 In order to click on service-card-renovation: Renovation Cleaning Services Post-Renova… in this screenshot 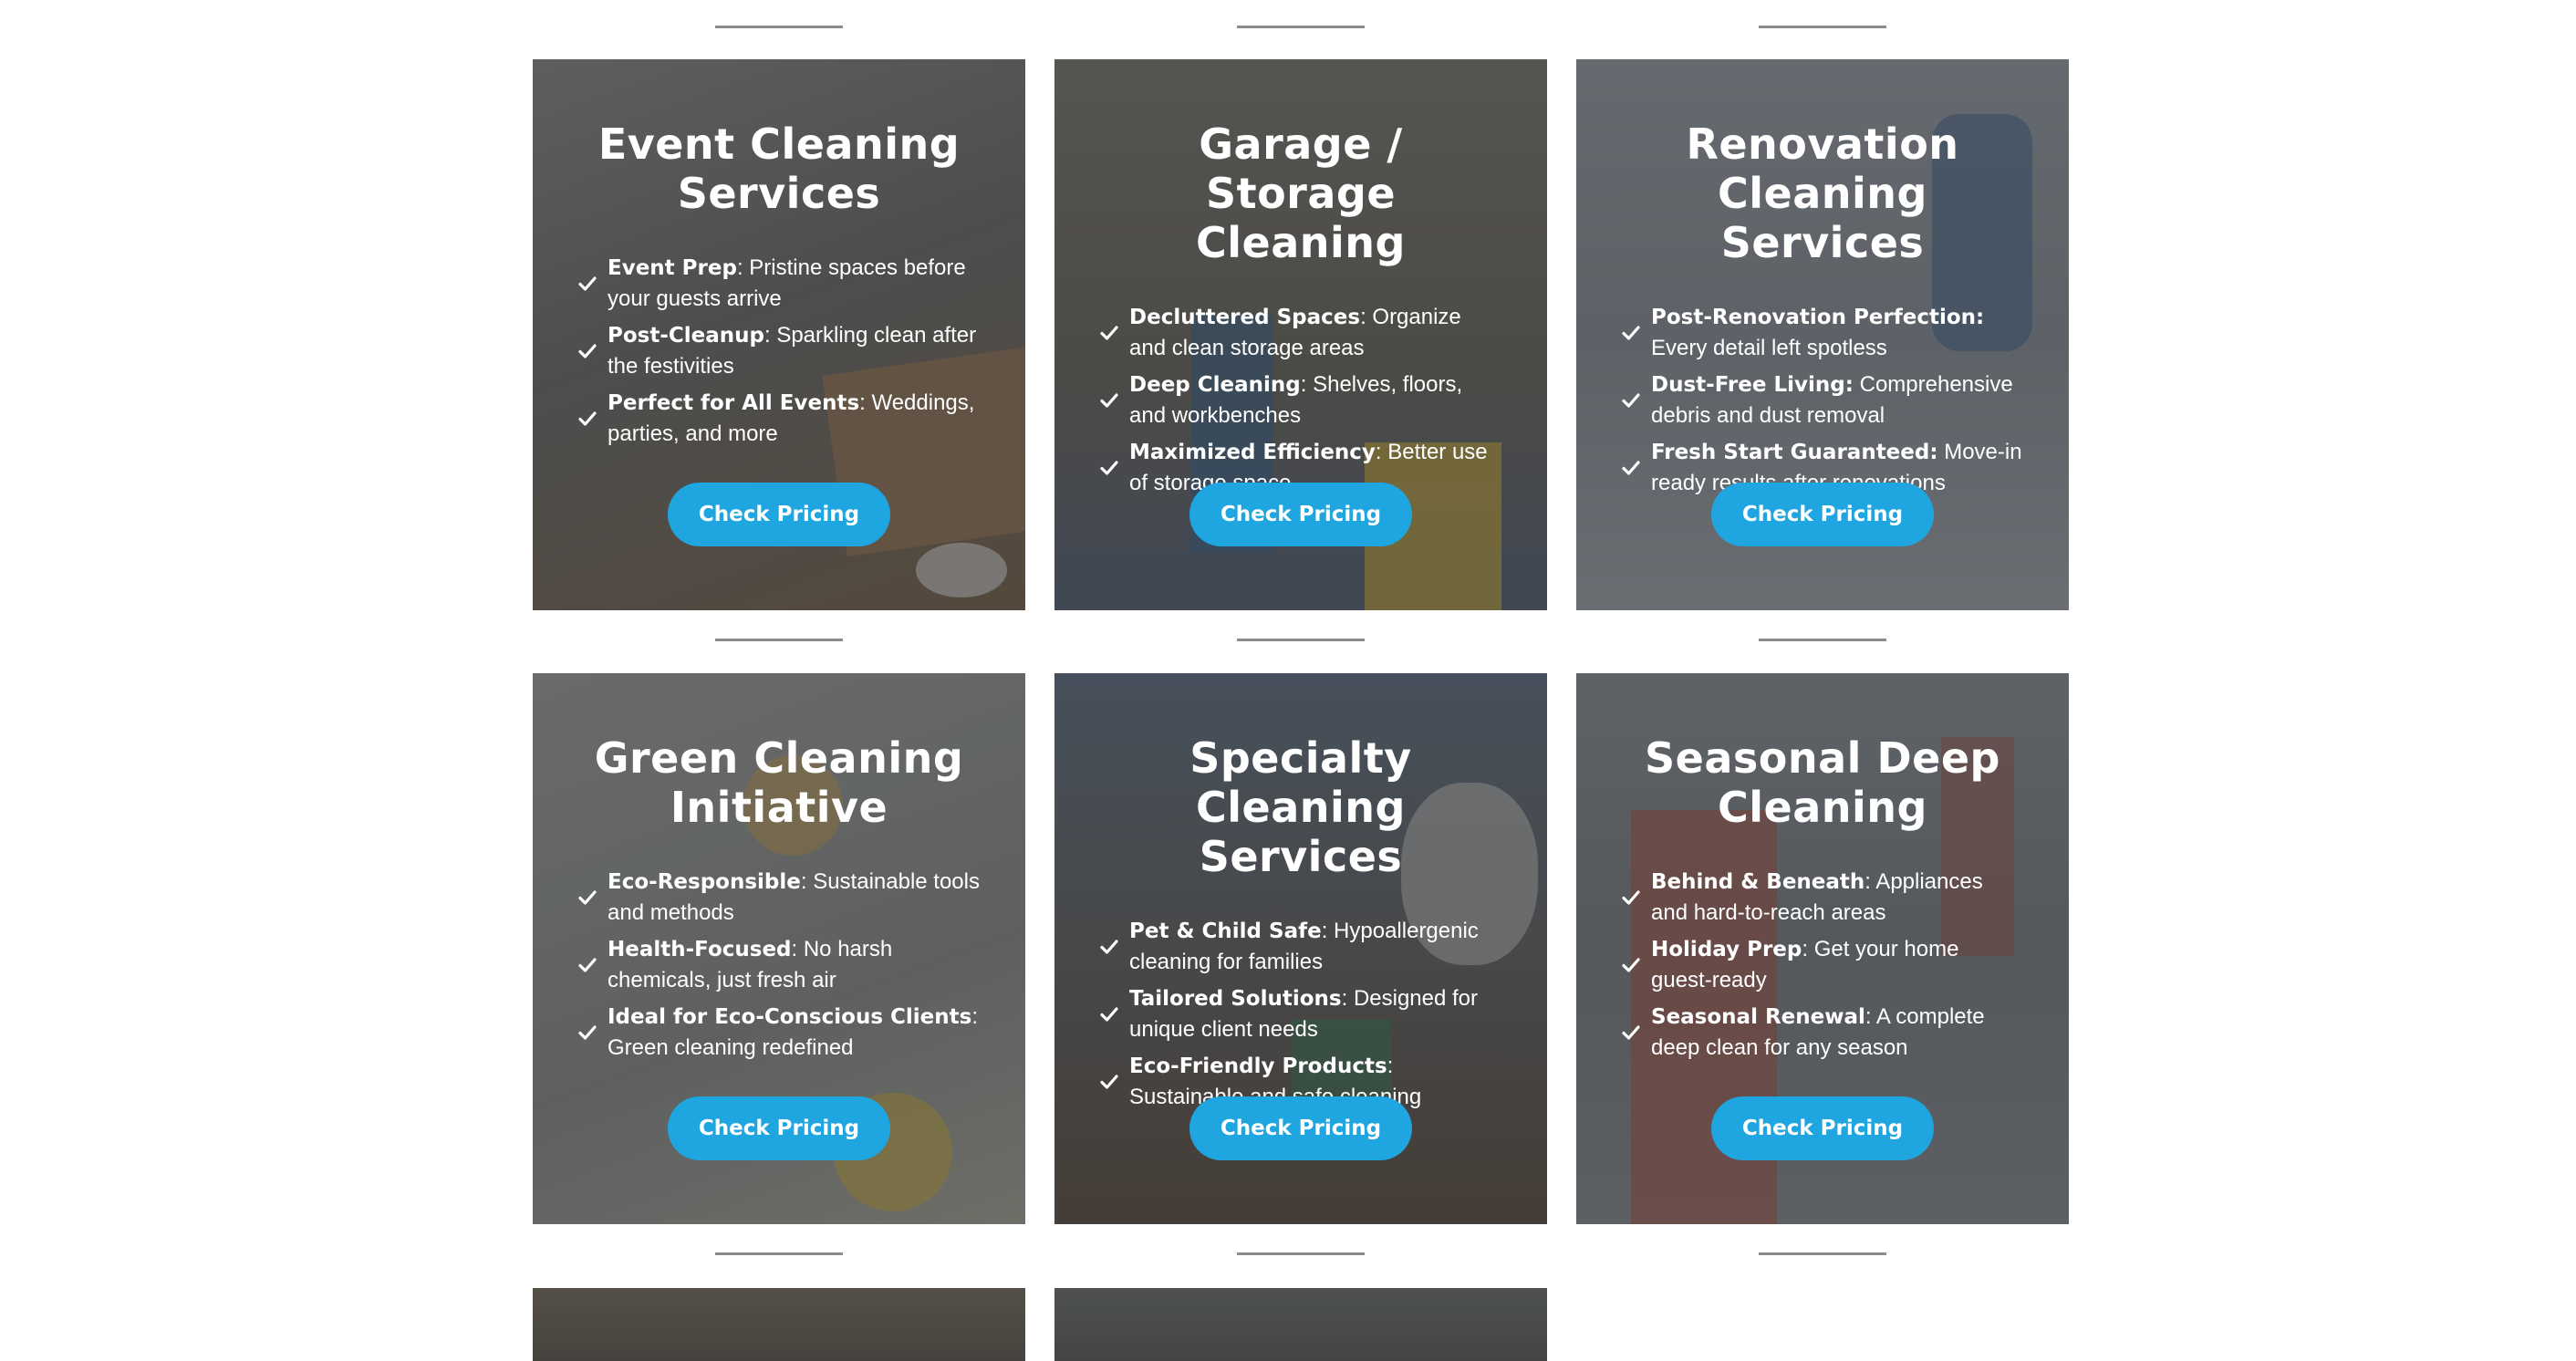, I will do `click(1822, 334)`.